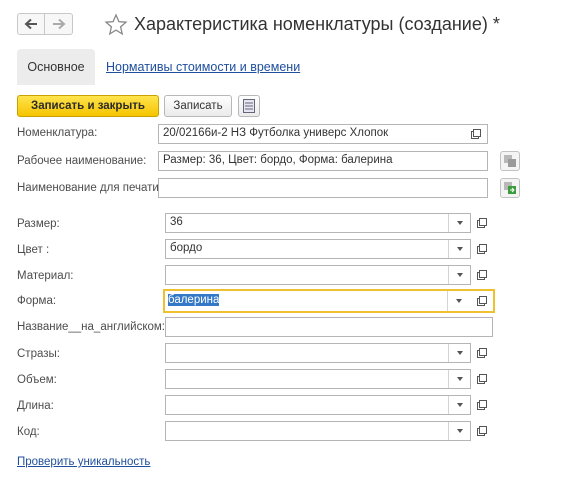  What do you see at coordinates (38, 354) in the screenshot?
I see `rhinestones-label: Стразы:` at bounding box center [38, 354].